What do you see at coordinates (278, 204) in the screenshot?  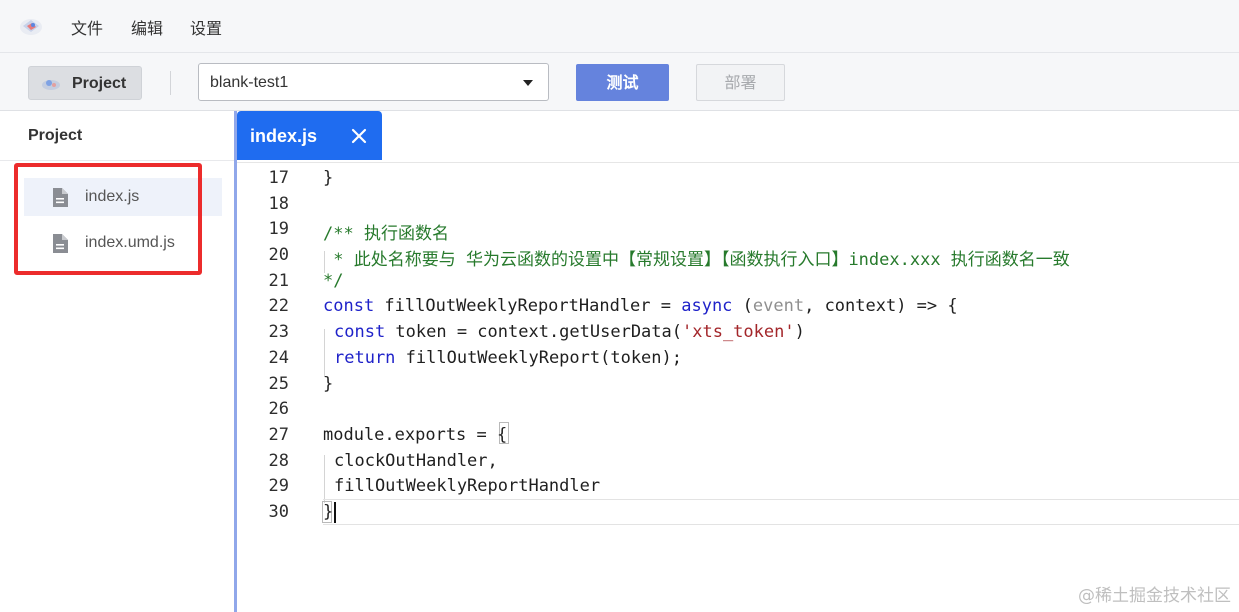 I see `line-number: 18` at bounding box center [278, 204].